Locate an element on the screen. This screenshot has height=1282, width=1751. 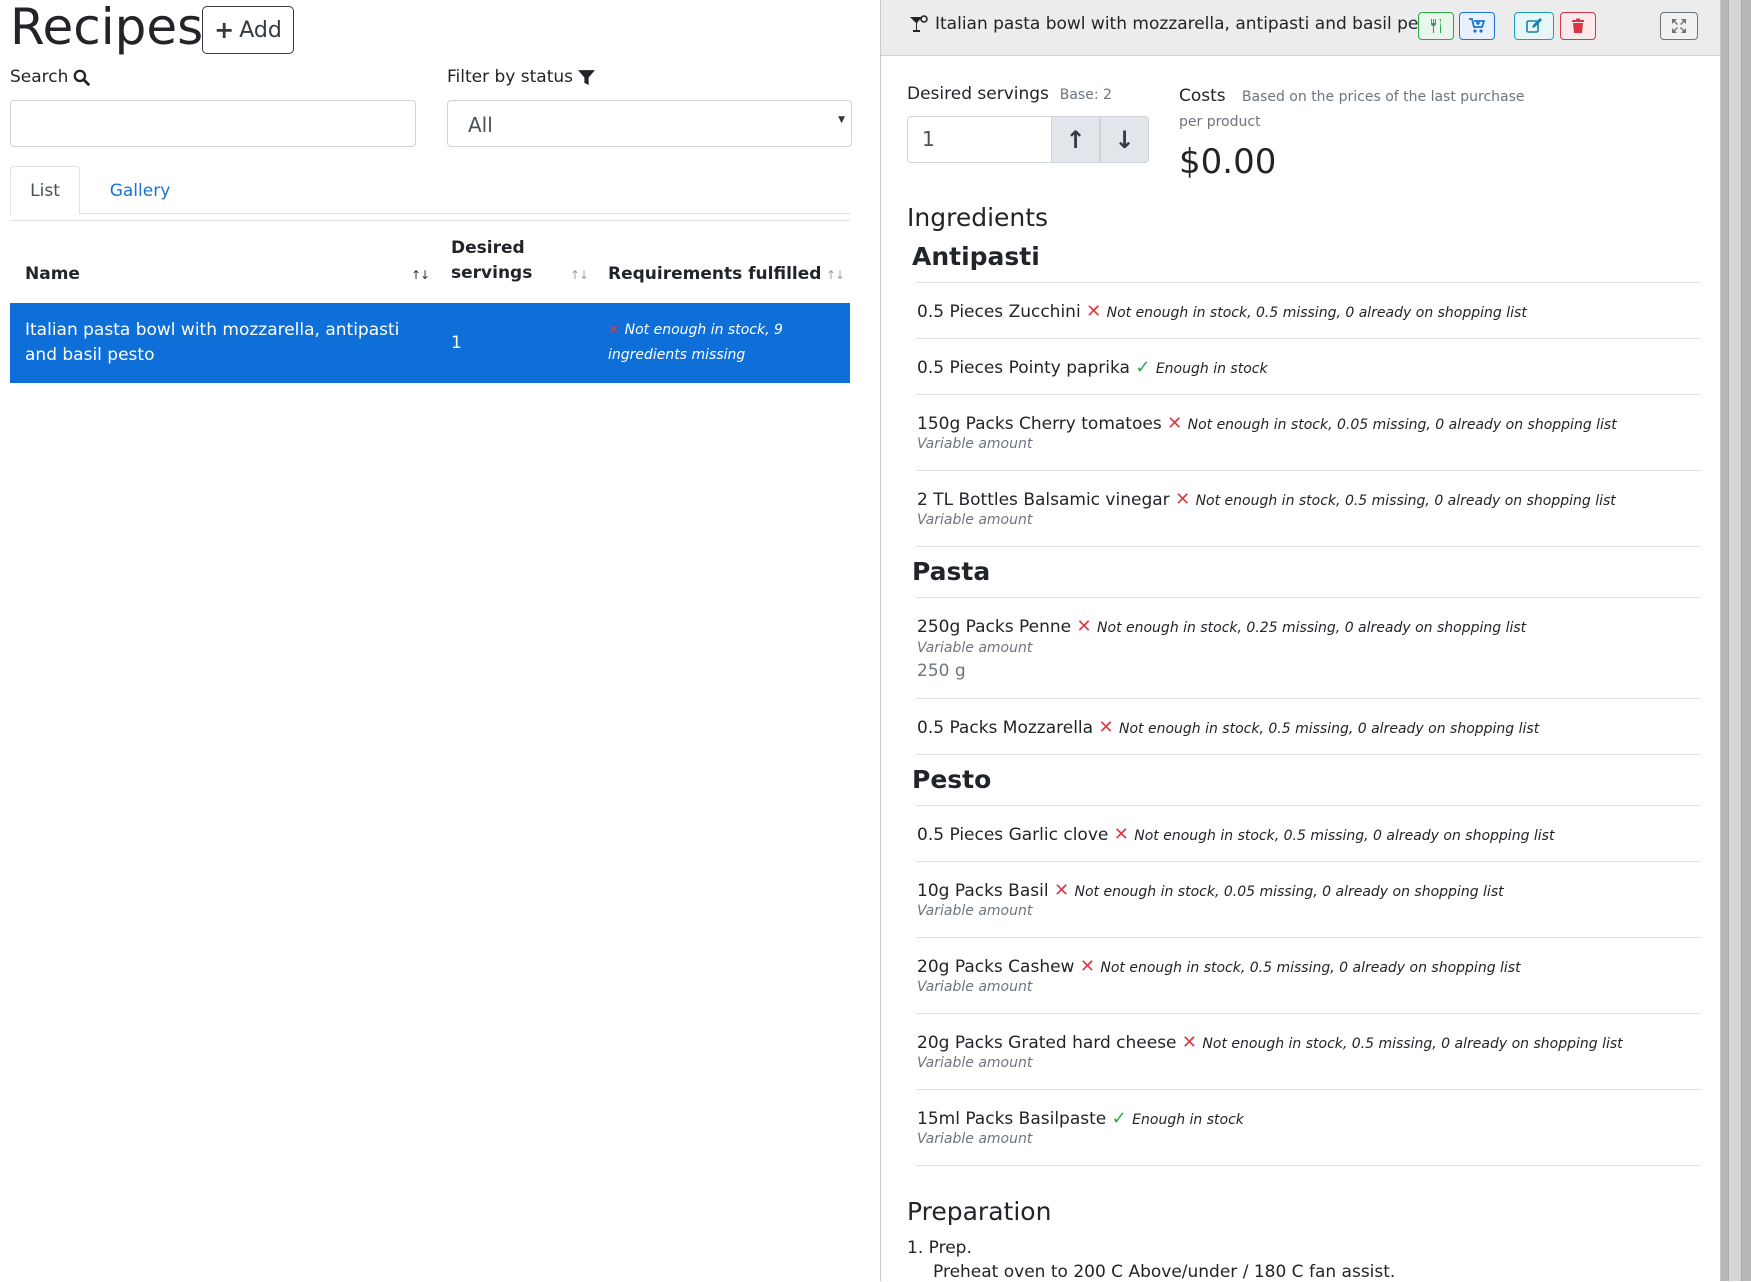
add-to-shopping-list-button is located at coordinates (1477, 26).